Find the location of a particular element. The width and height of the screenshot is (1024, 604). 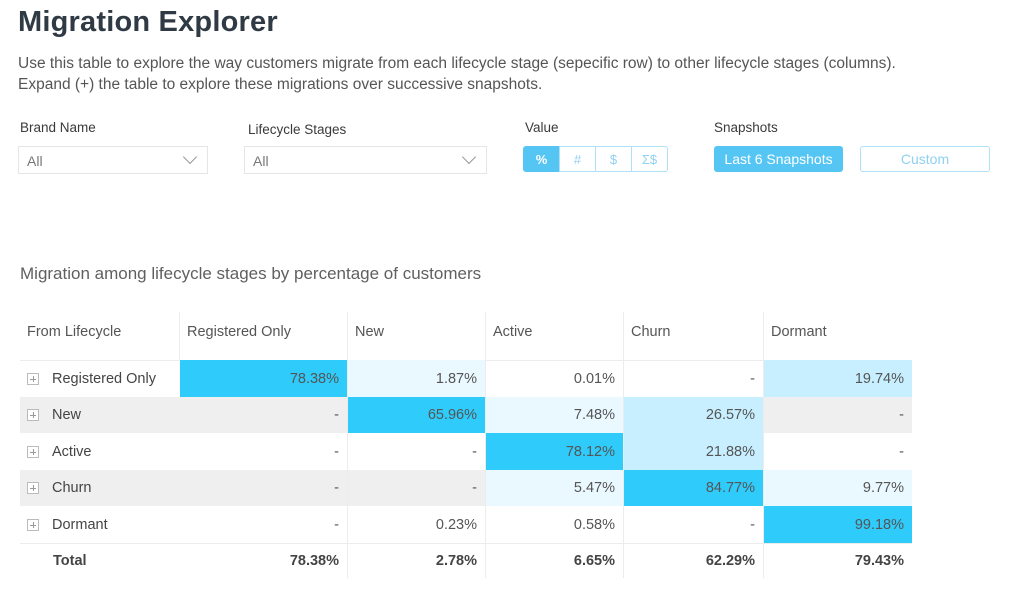

table-cell-registered-only-to-new: 1.87% is located at coordinates (417, 378).